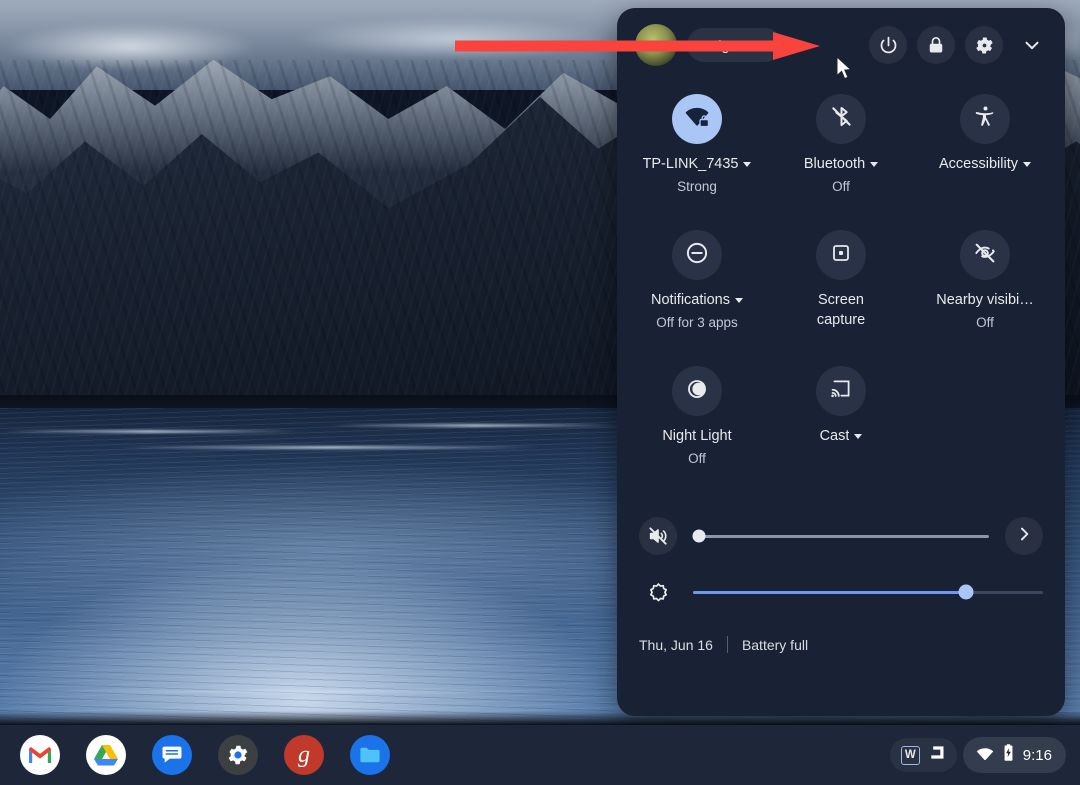  Describe the element at coordinates (697, 425) in the screenshot. I see `night-light-tile: Night Light Off` at that location.